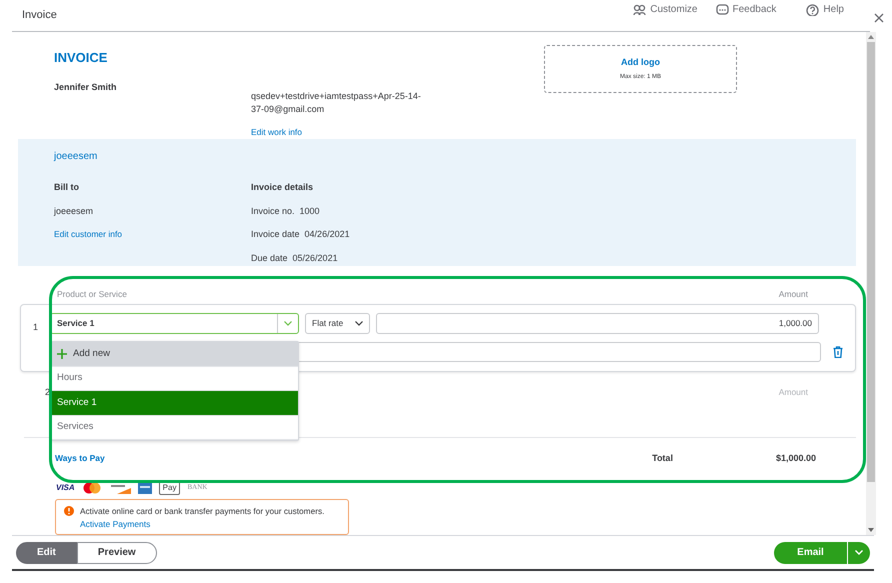 This screenshot has width=892, height=583. I want to click on chat-icon, so click(722, 10).